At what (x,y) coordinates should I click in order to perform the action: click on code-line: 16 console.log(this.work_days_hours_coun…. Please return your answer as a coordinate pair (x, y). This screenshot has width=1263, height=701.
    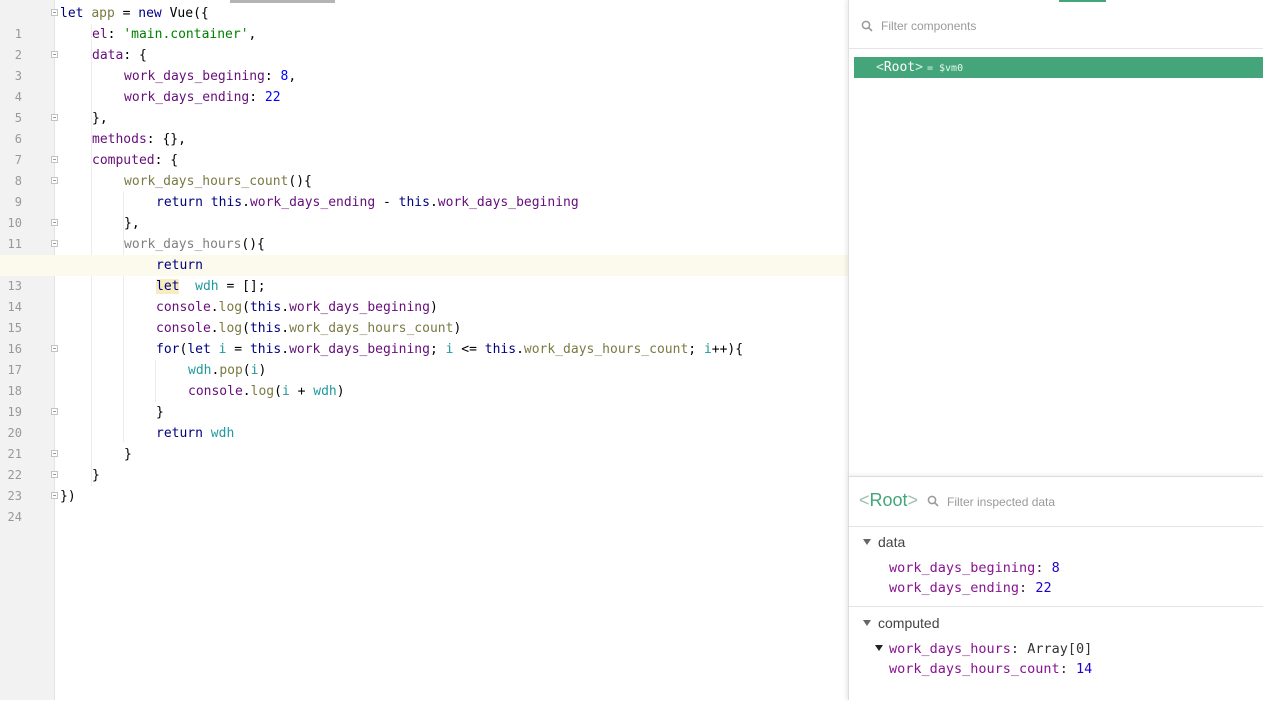
    Looking at the image, I should click on (424, 337).